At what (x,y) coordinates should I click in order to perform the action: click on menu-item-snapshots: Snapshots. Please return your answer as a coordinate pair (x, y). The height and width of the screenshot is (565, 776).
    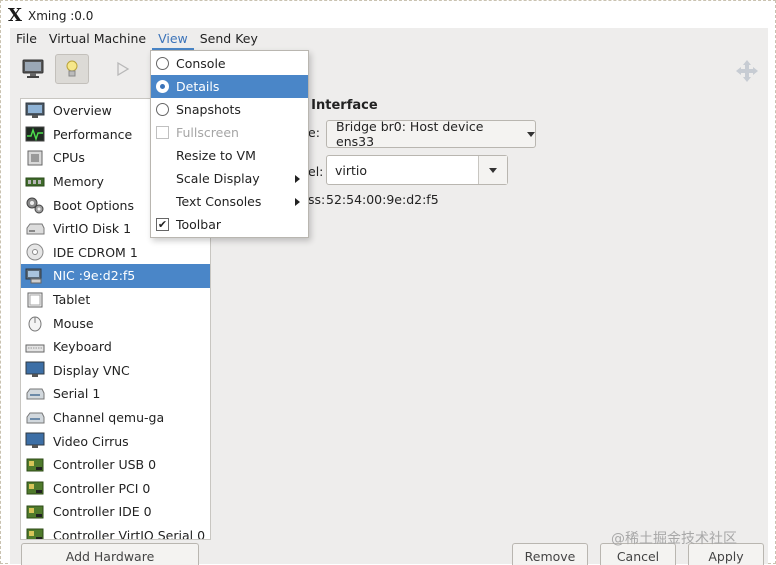
    Looking at the image, I should click on (229, 109).